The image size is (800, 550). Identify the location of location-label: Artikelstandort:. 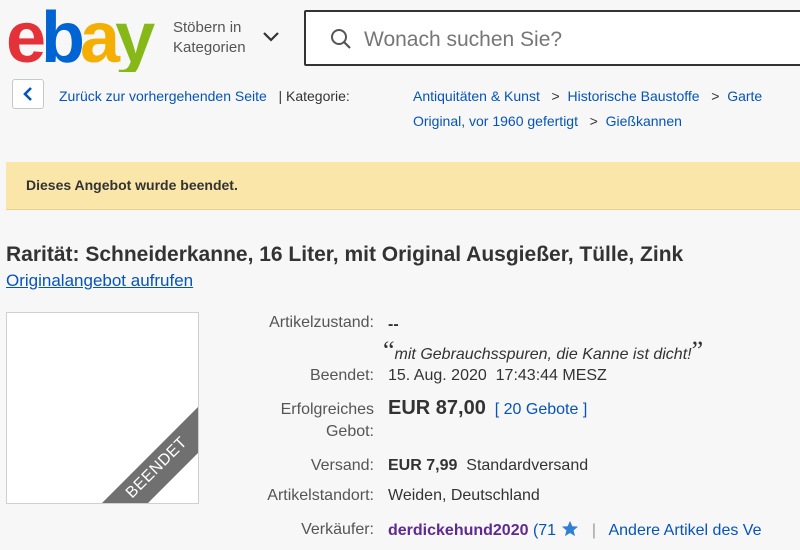
(320, 495).